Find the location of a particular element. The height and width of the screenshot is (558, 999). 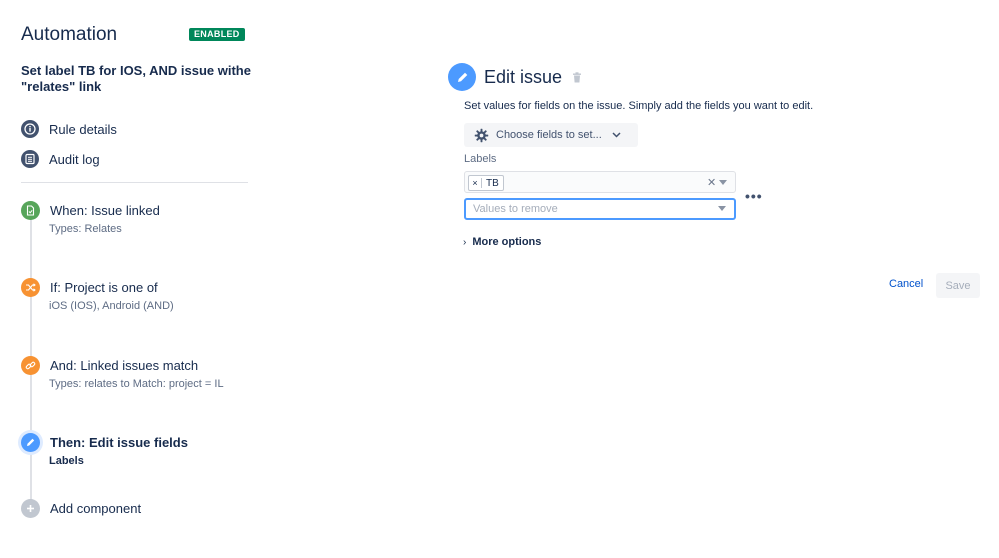

clear-icon: ✕ is located at coordinates (711, 182).